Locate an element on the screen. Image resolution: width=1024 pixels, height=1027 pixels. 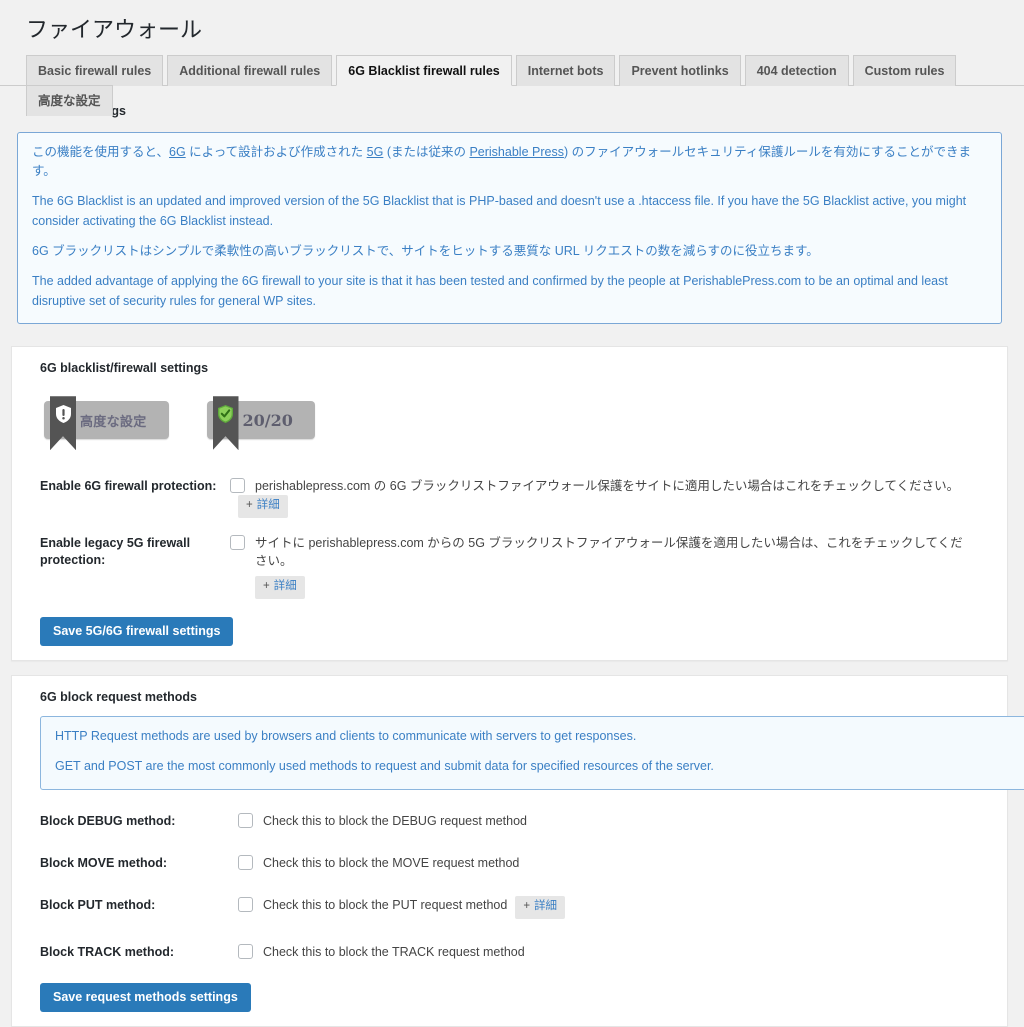
save-5g-6g-firewall-settings-button: Save 5G/6G firewall settings is located at coordinates (137, 631).